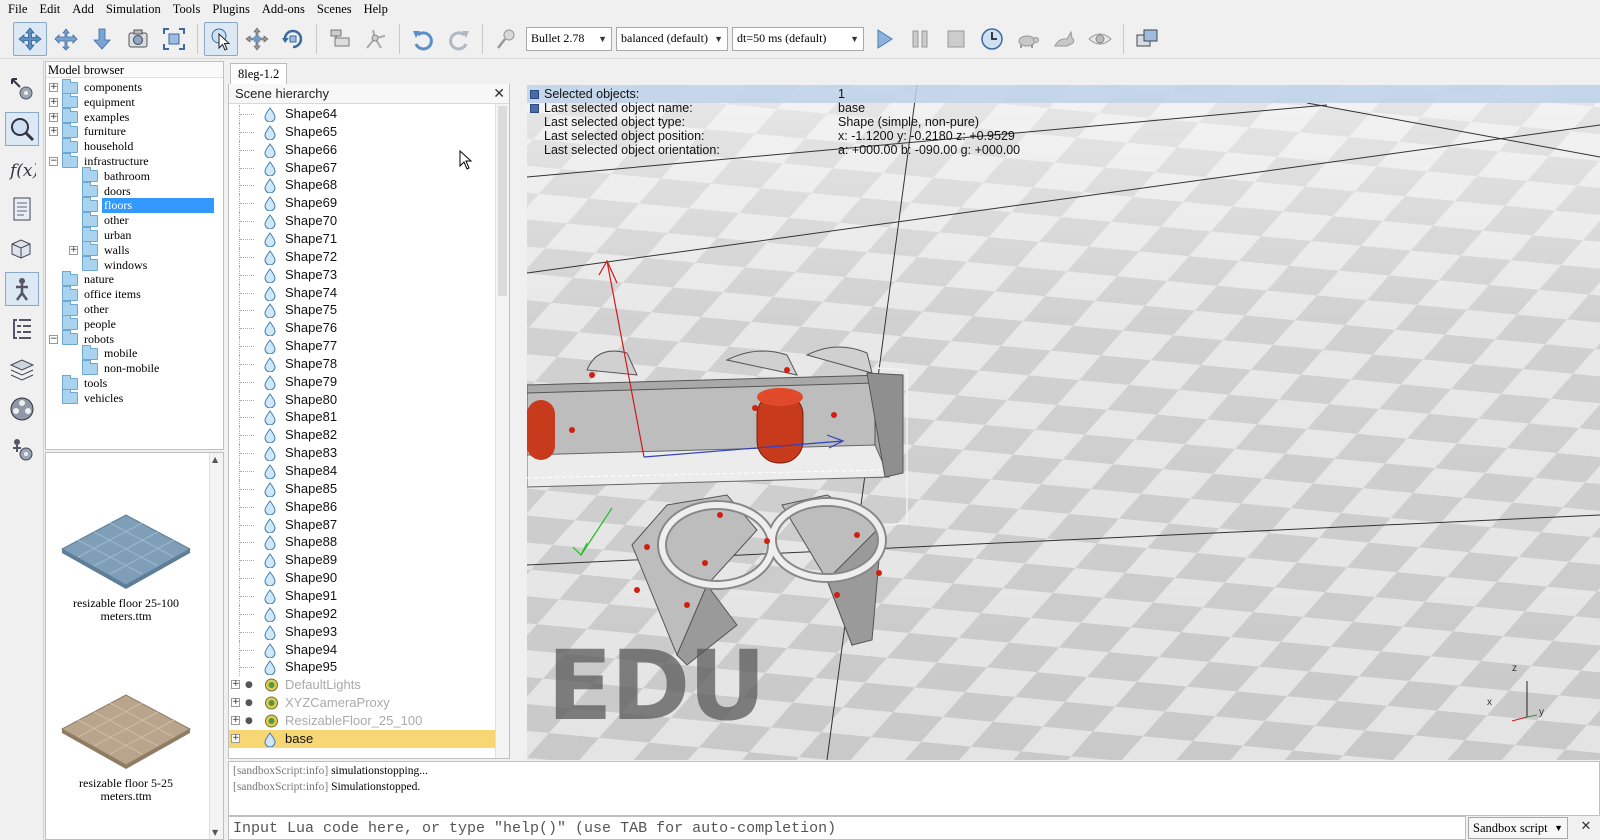  Describe the element at coordinates (22, 249) in the screenshot. I see `shape-edit-button` at that location.